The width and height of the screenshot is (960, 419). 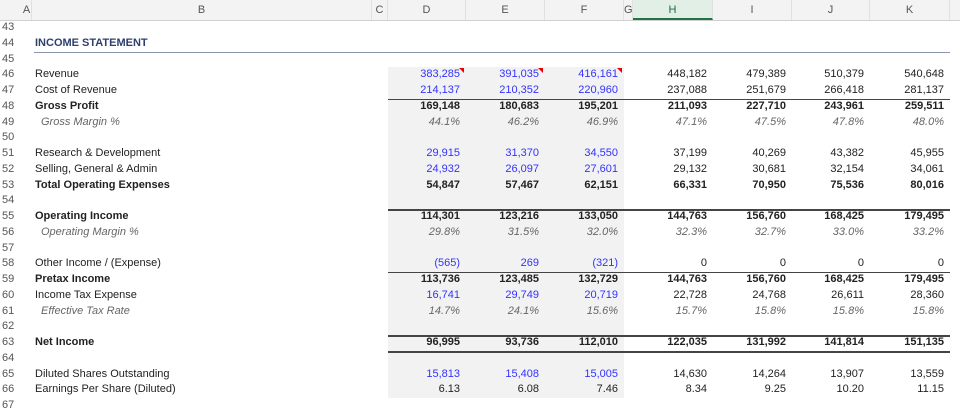 What do you see at coordinates (11, 75) in the screenshot?
I see `row-header-46: 46` at bounding box center [11, 75].